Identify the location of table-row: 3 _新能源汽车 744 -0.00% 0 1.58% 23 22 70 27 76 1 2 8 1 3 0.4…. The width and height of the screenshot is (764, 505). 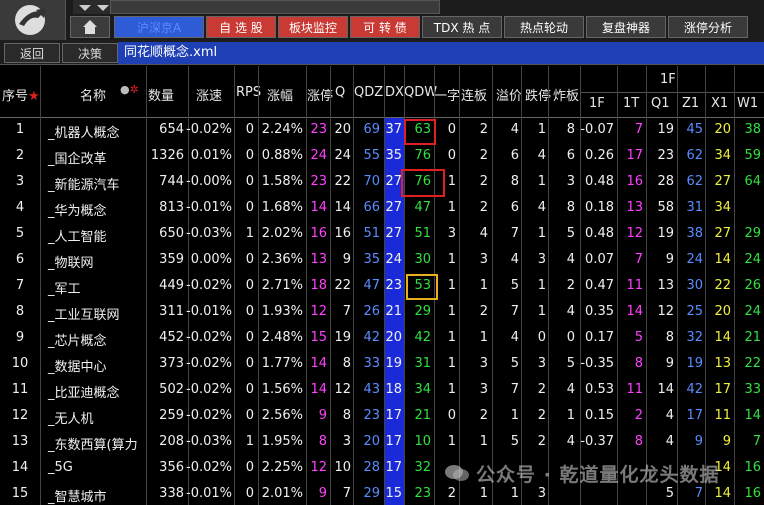
(382, 183).